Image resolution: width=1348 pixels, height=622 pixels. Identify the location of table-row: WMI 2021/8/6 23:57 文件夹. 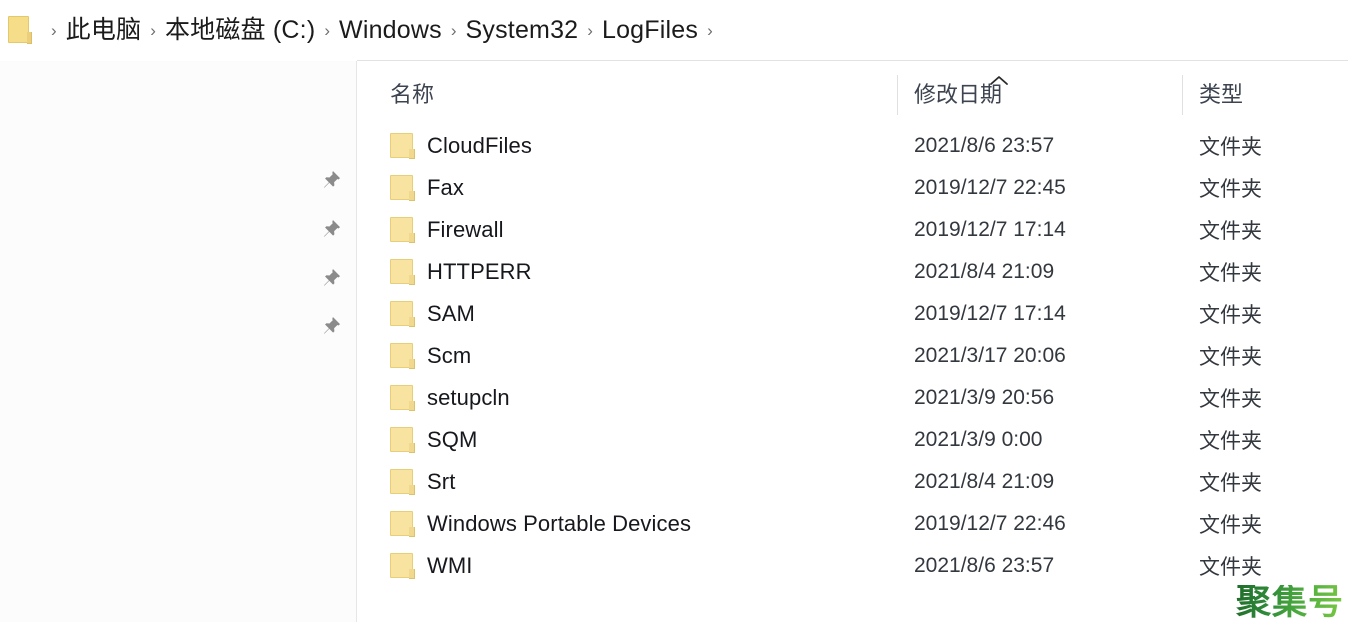
(853, 566).